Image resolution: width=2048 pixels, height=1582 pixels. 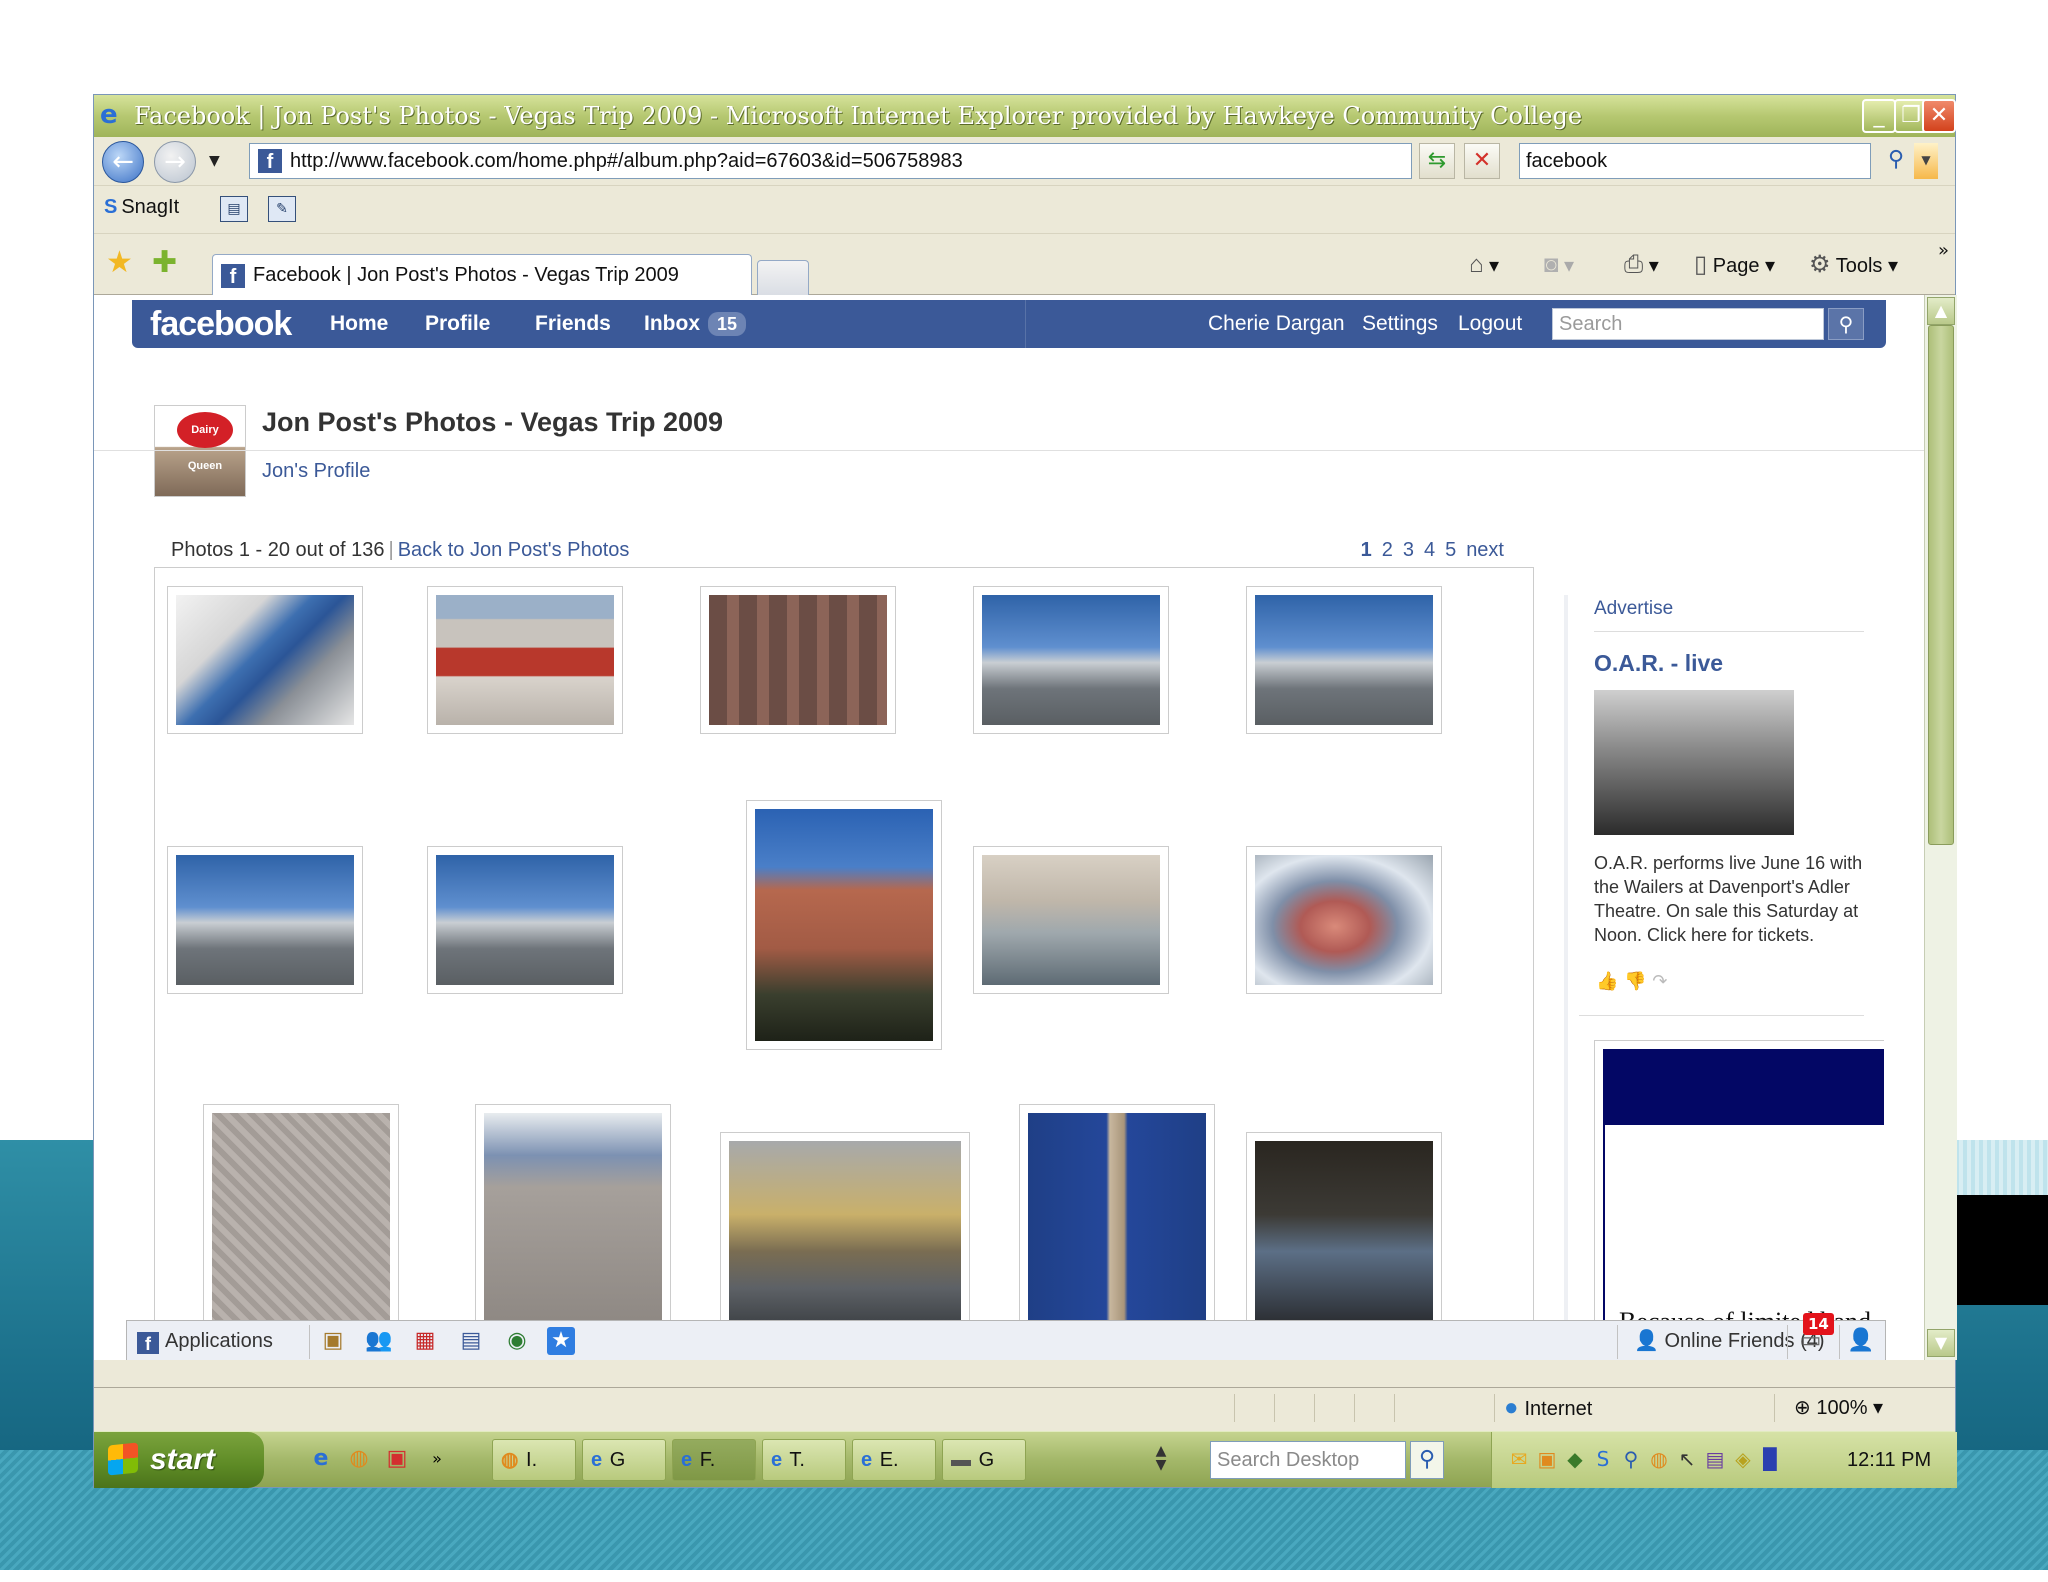 I want to click on photos-app-icon: ▣, so click(x=333, y=1341).